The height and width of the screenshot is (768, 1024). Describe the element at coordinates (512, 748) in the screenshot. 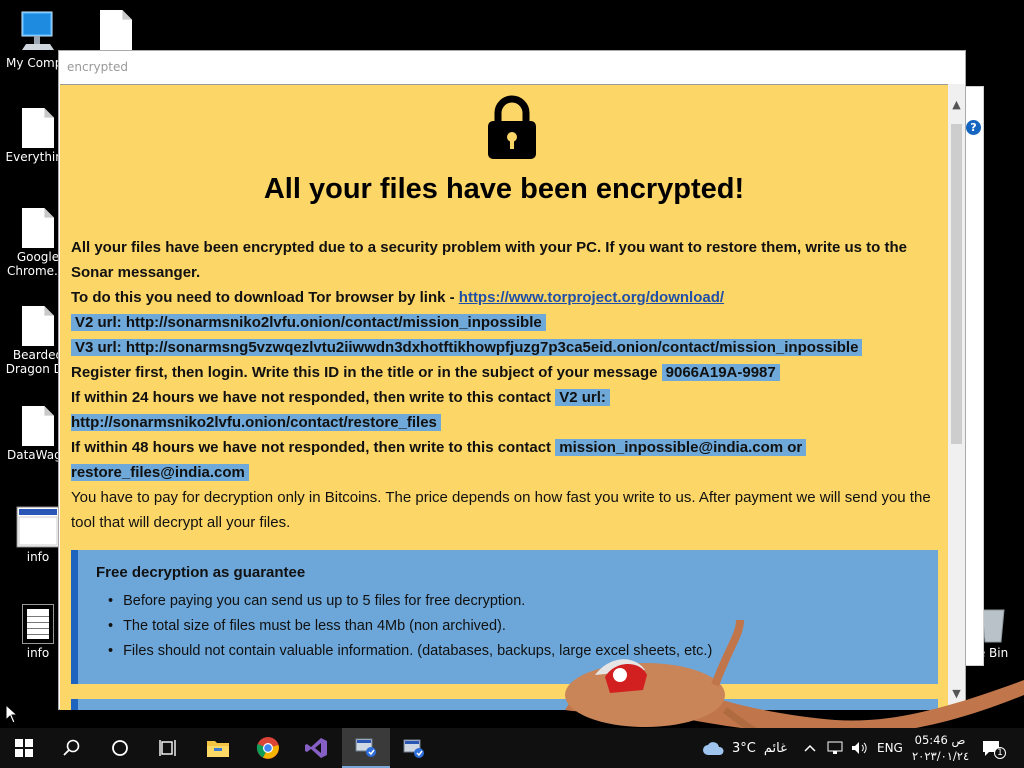

I see `taskbar: 3°C غائم ENG 05:46 ص ٢٠٢٣/٠١/٢٤ 1` at that location.